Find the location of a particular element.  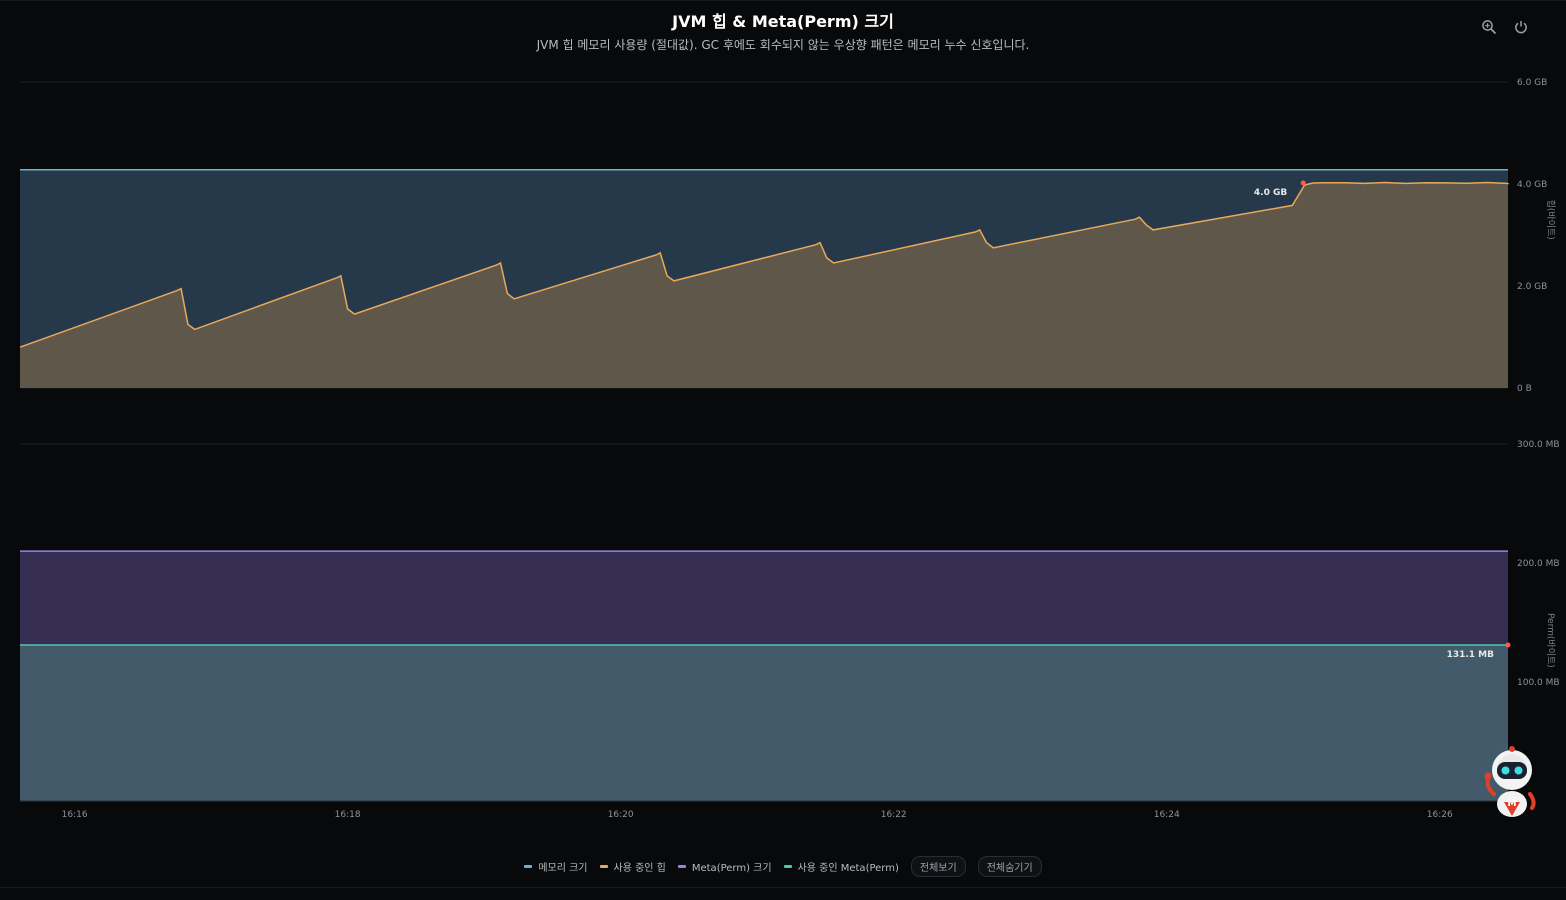

heap-y-tick-label: 4.0 GB is located at coordinates (1532, 185).